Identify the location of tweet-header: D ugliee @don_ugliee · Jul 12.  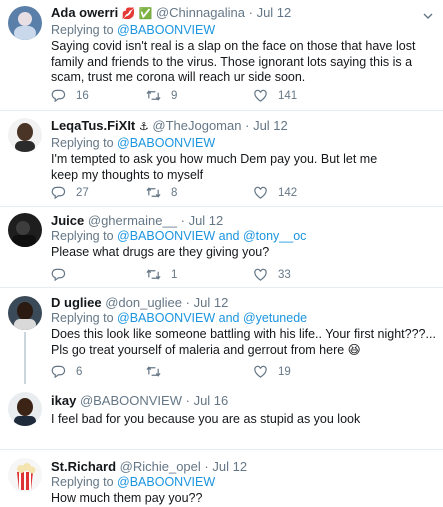
(244, 302).